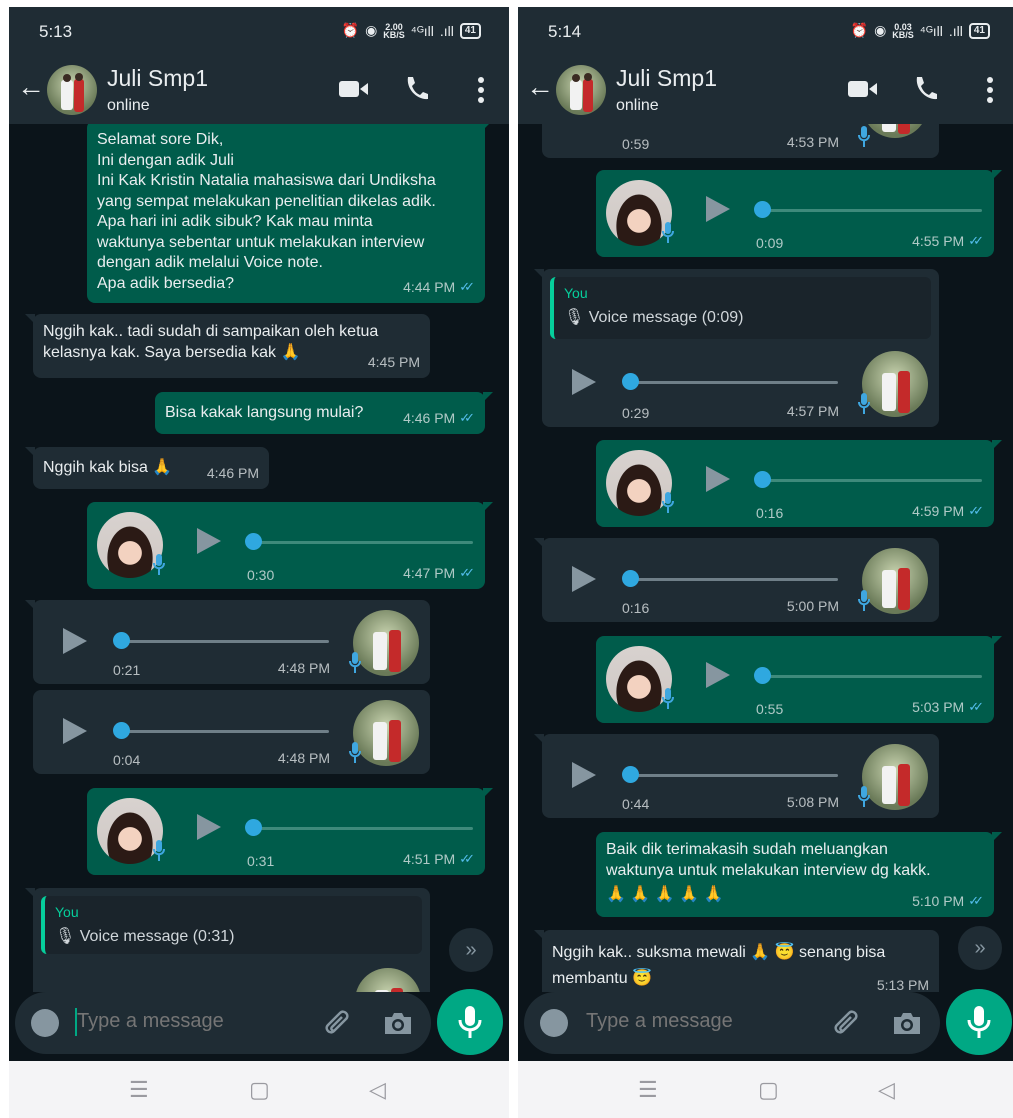 This screenshot has height=1118, width=1013. I want to click on network-speed: 2.00 KB/S, so click(394, 30).